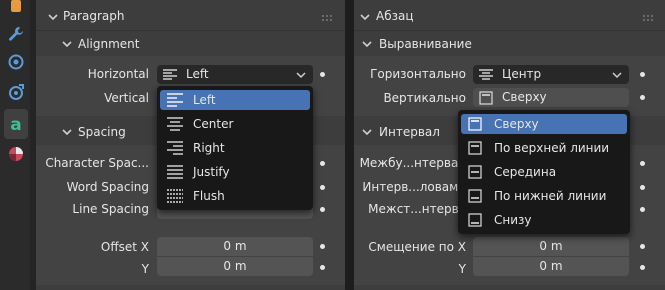 Image resolution: width=665 pixels, height=290 pixels. I want to click on menu-item-flush: Flush, so click(235, 196).